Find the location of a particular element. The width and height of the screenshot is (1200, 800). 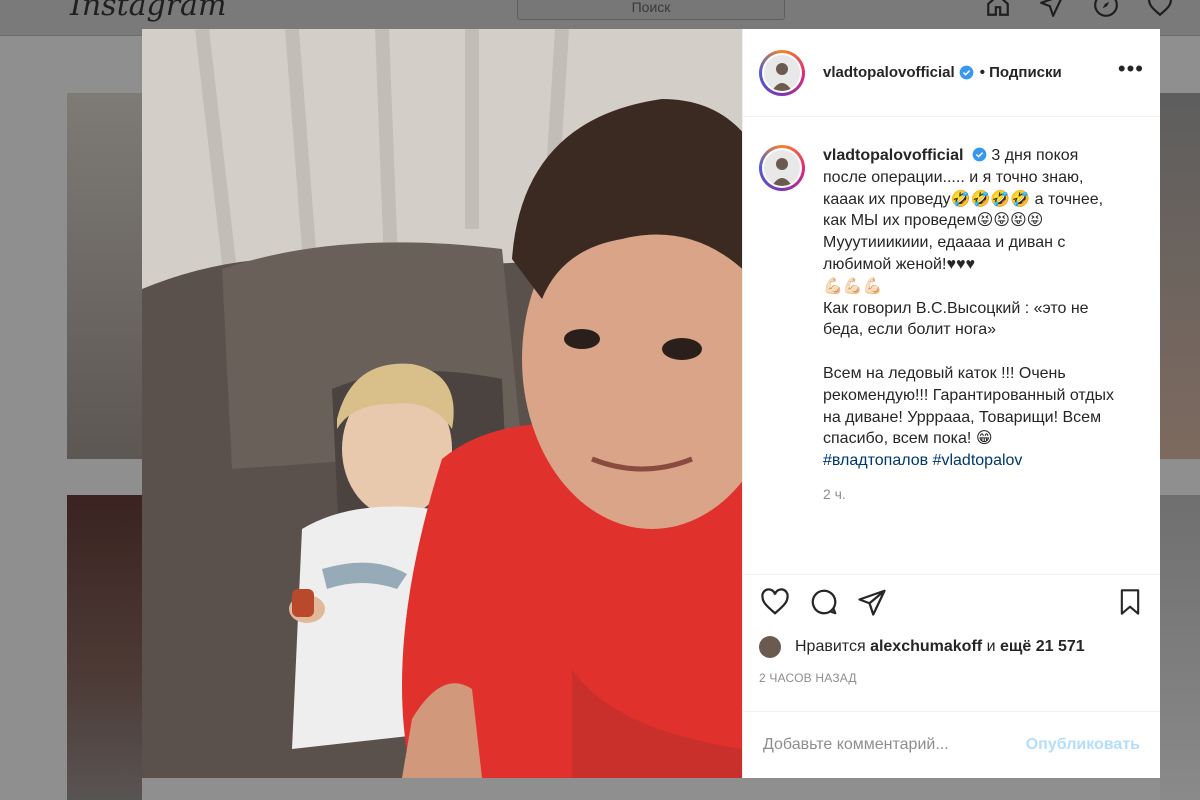

following-button: • Подписки is located at coordinates (1021, 72).